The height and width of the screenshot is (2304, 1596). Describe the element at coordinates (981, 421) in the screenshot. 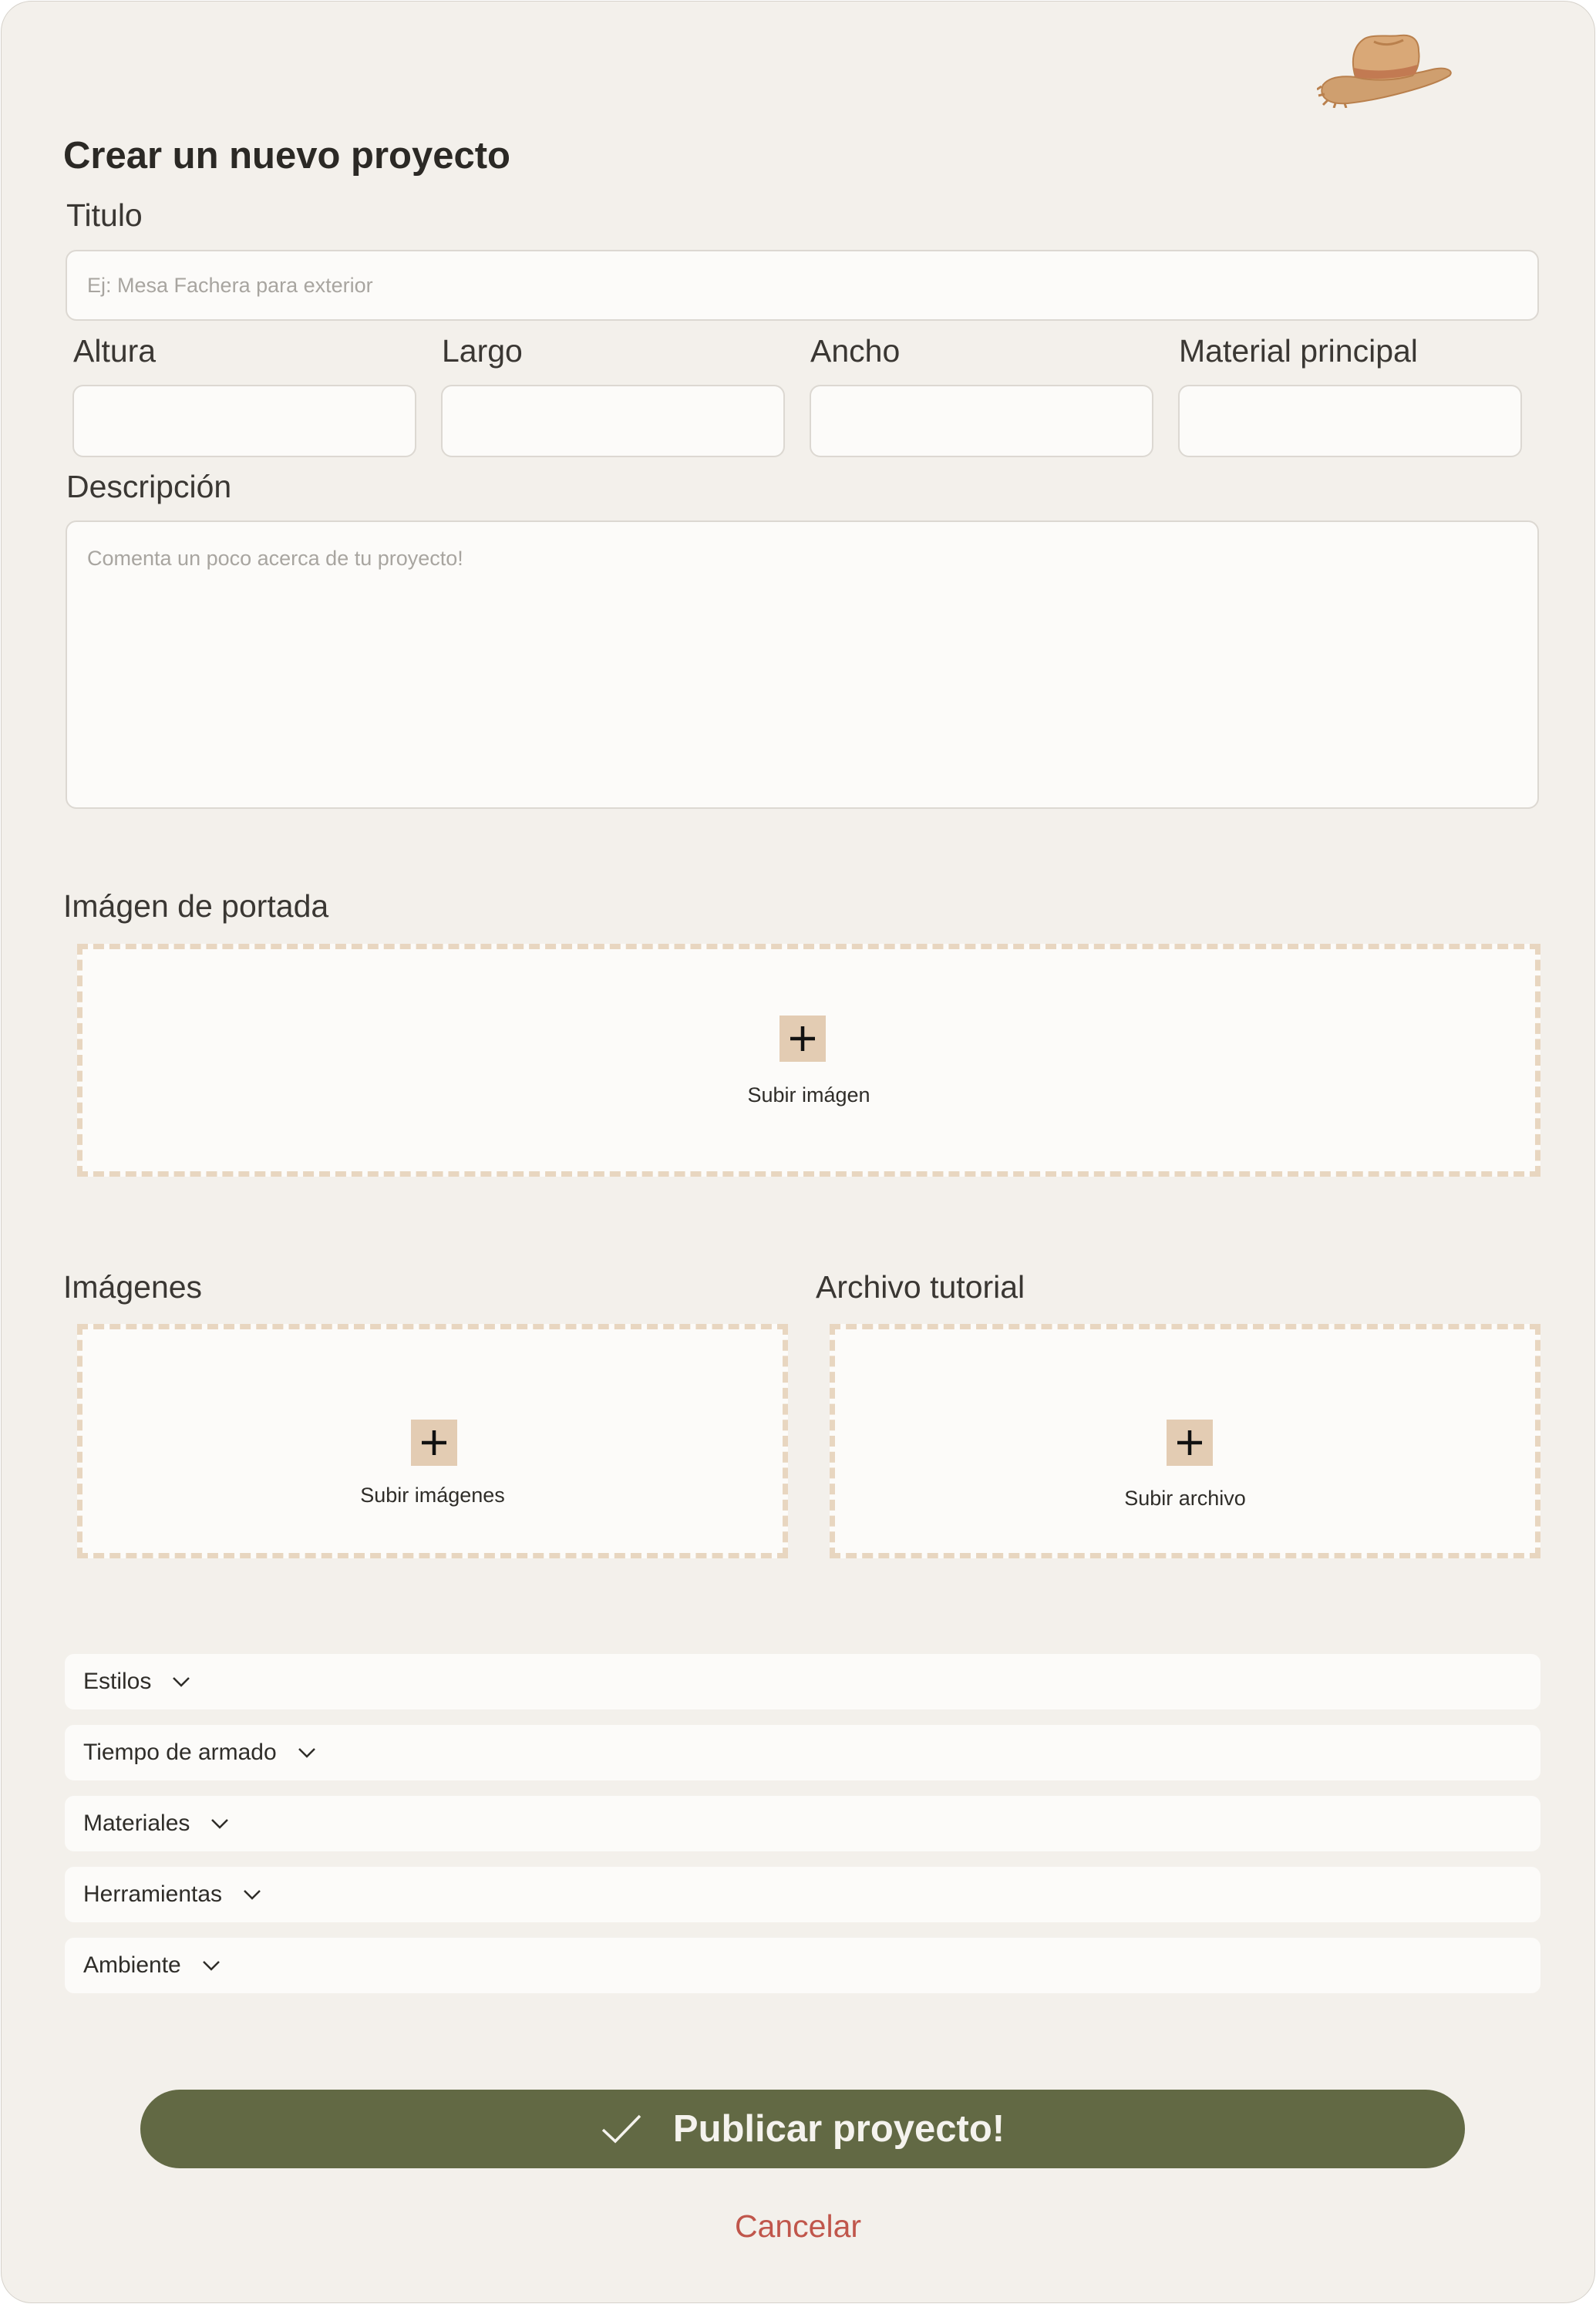

I see `ancho-input` at that location.